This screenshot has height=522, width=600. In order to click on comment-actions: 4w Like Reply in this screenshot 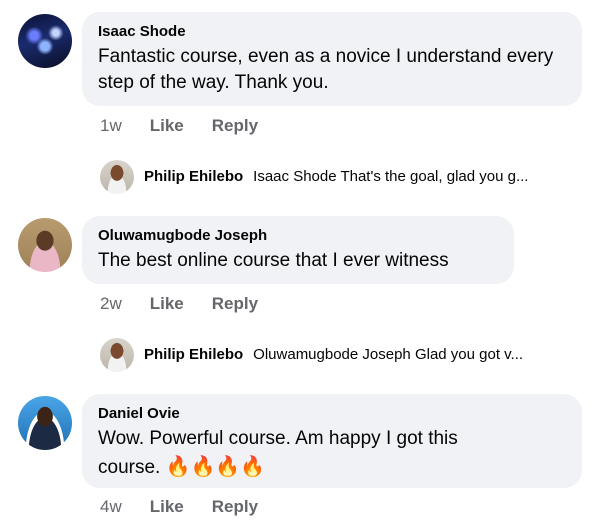, I will do `click(179, 507)`.